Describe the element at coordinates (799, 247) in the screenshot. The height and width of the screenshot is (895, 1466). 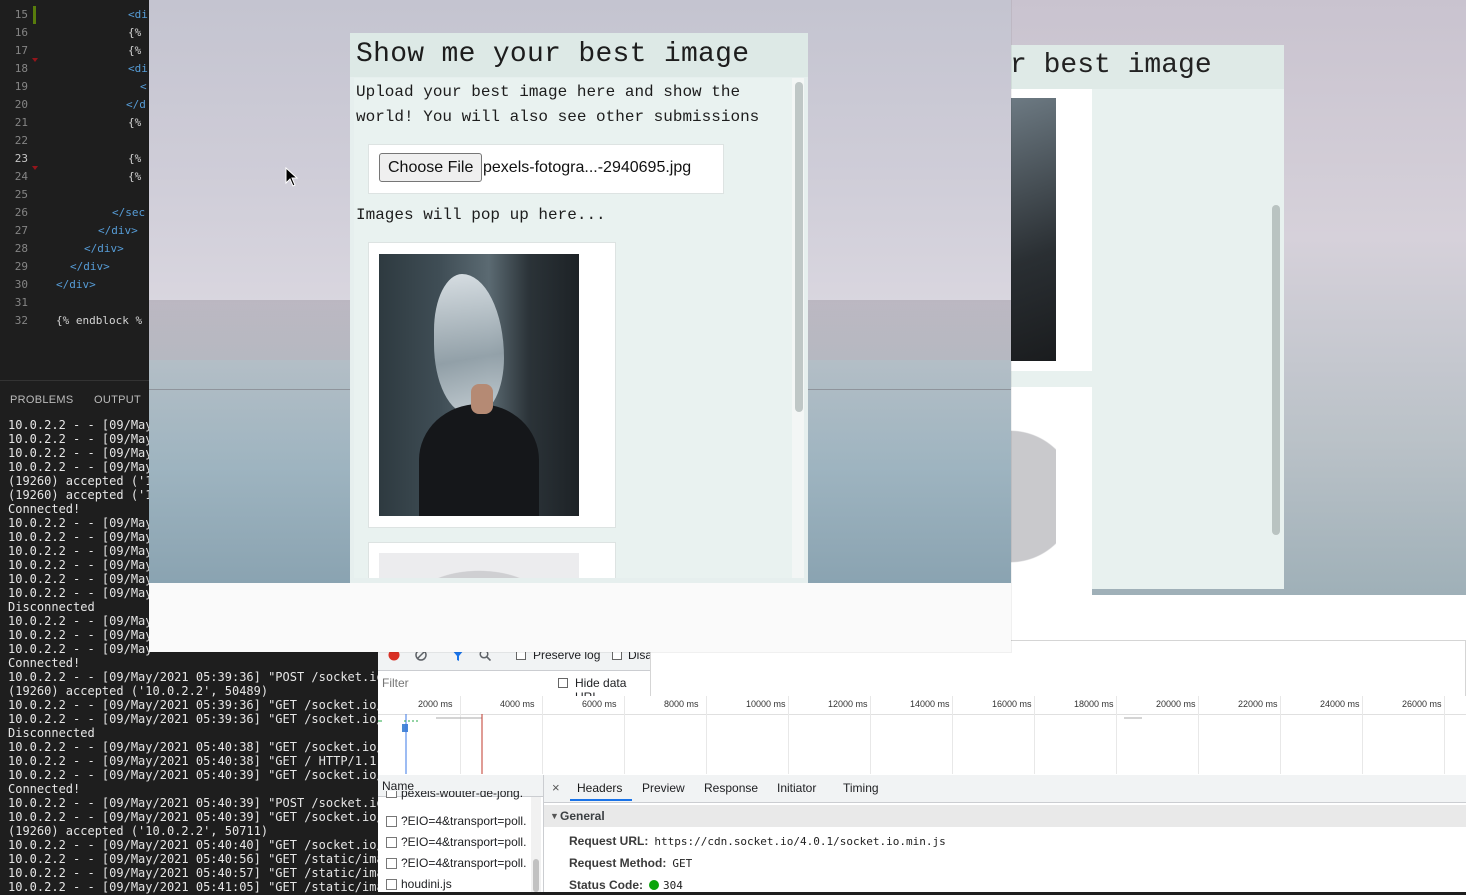
I see `panel-scroll-thumb` at that location.